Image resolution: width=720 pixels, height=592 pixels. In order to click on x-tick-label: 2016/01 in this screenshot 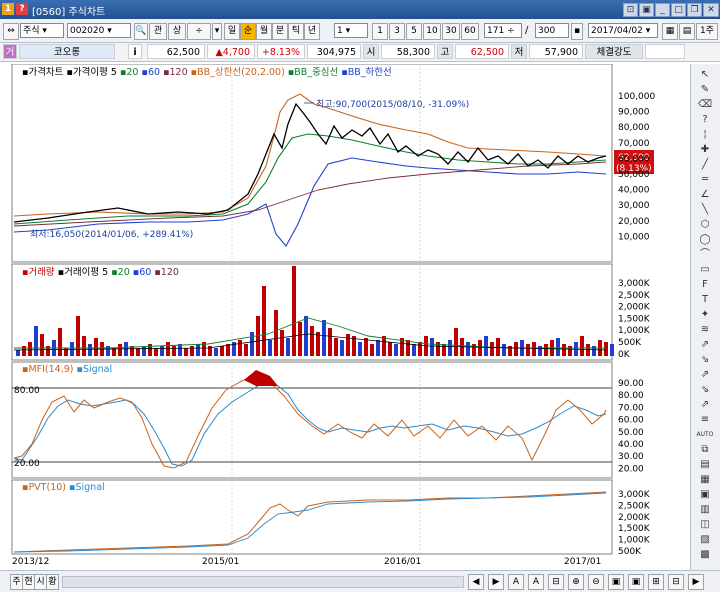, I will do `click(402, 562)`.